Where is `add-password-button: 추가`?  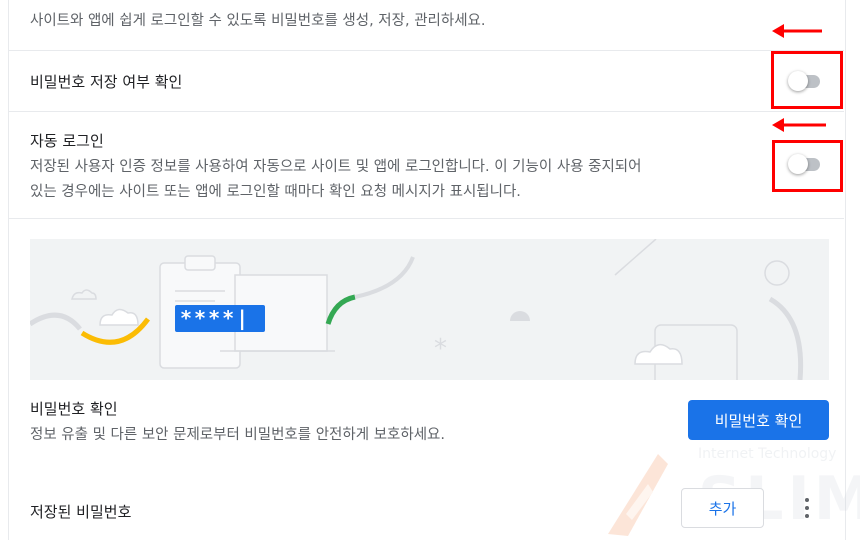 add-password-button: 추가 is located at coordinates (722, 508).